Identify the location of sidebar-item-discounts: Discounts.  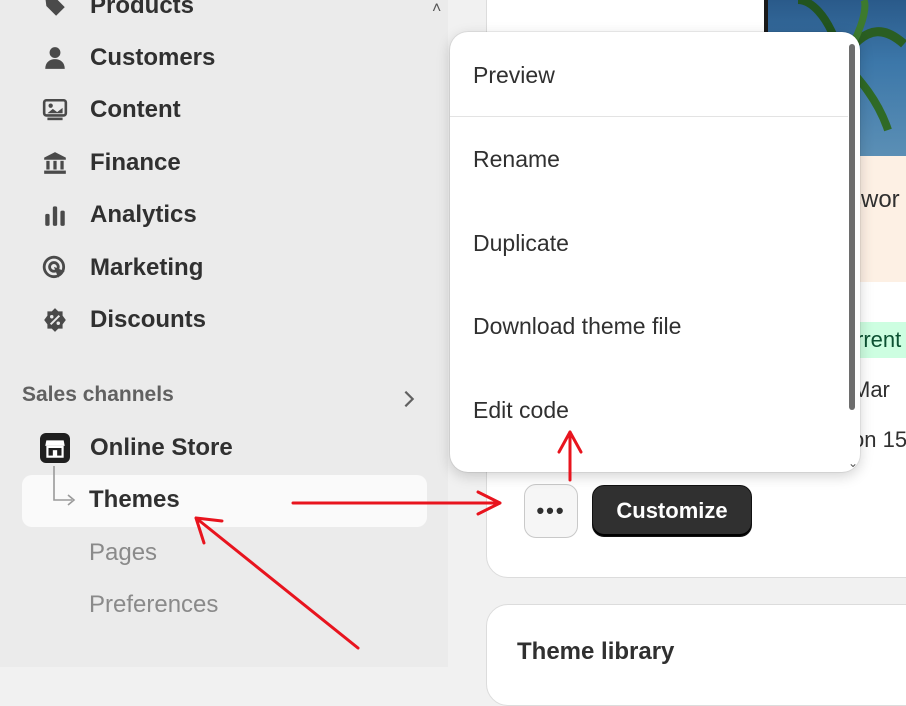
(123, 320).